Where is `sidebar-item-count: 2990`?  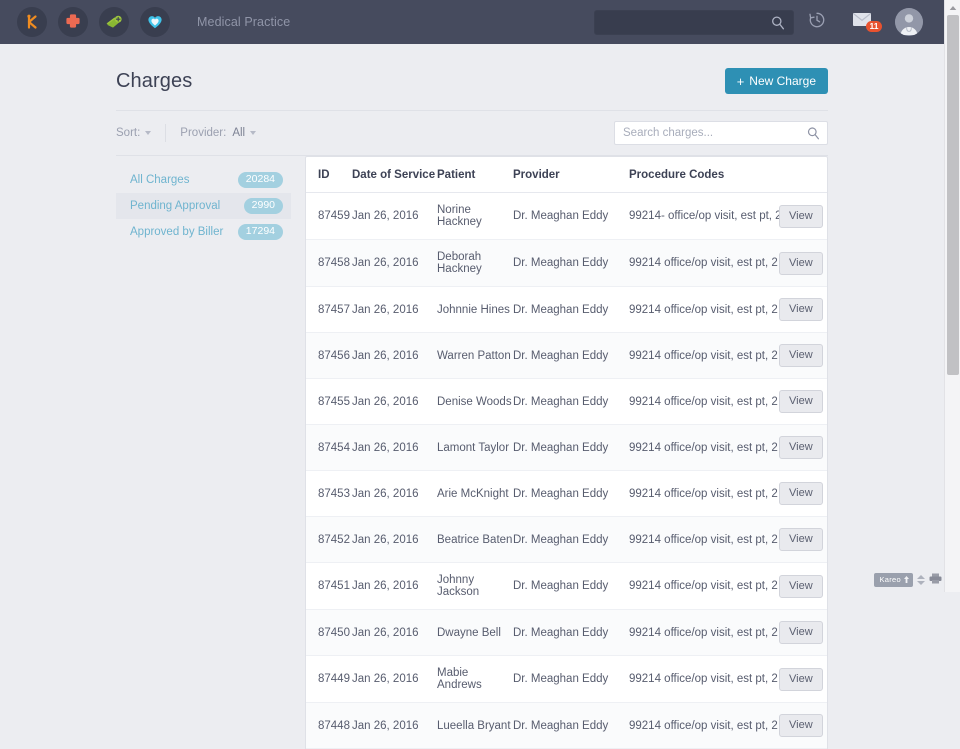
sidebar-item-count: 2990 is located at coordinates (263, 206).